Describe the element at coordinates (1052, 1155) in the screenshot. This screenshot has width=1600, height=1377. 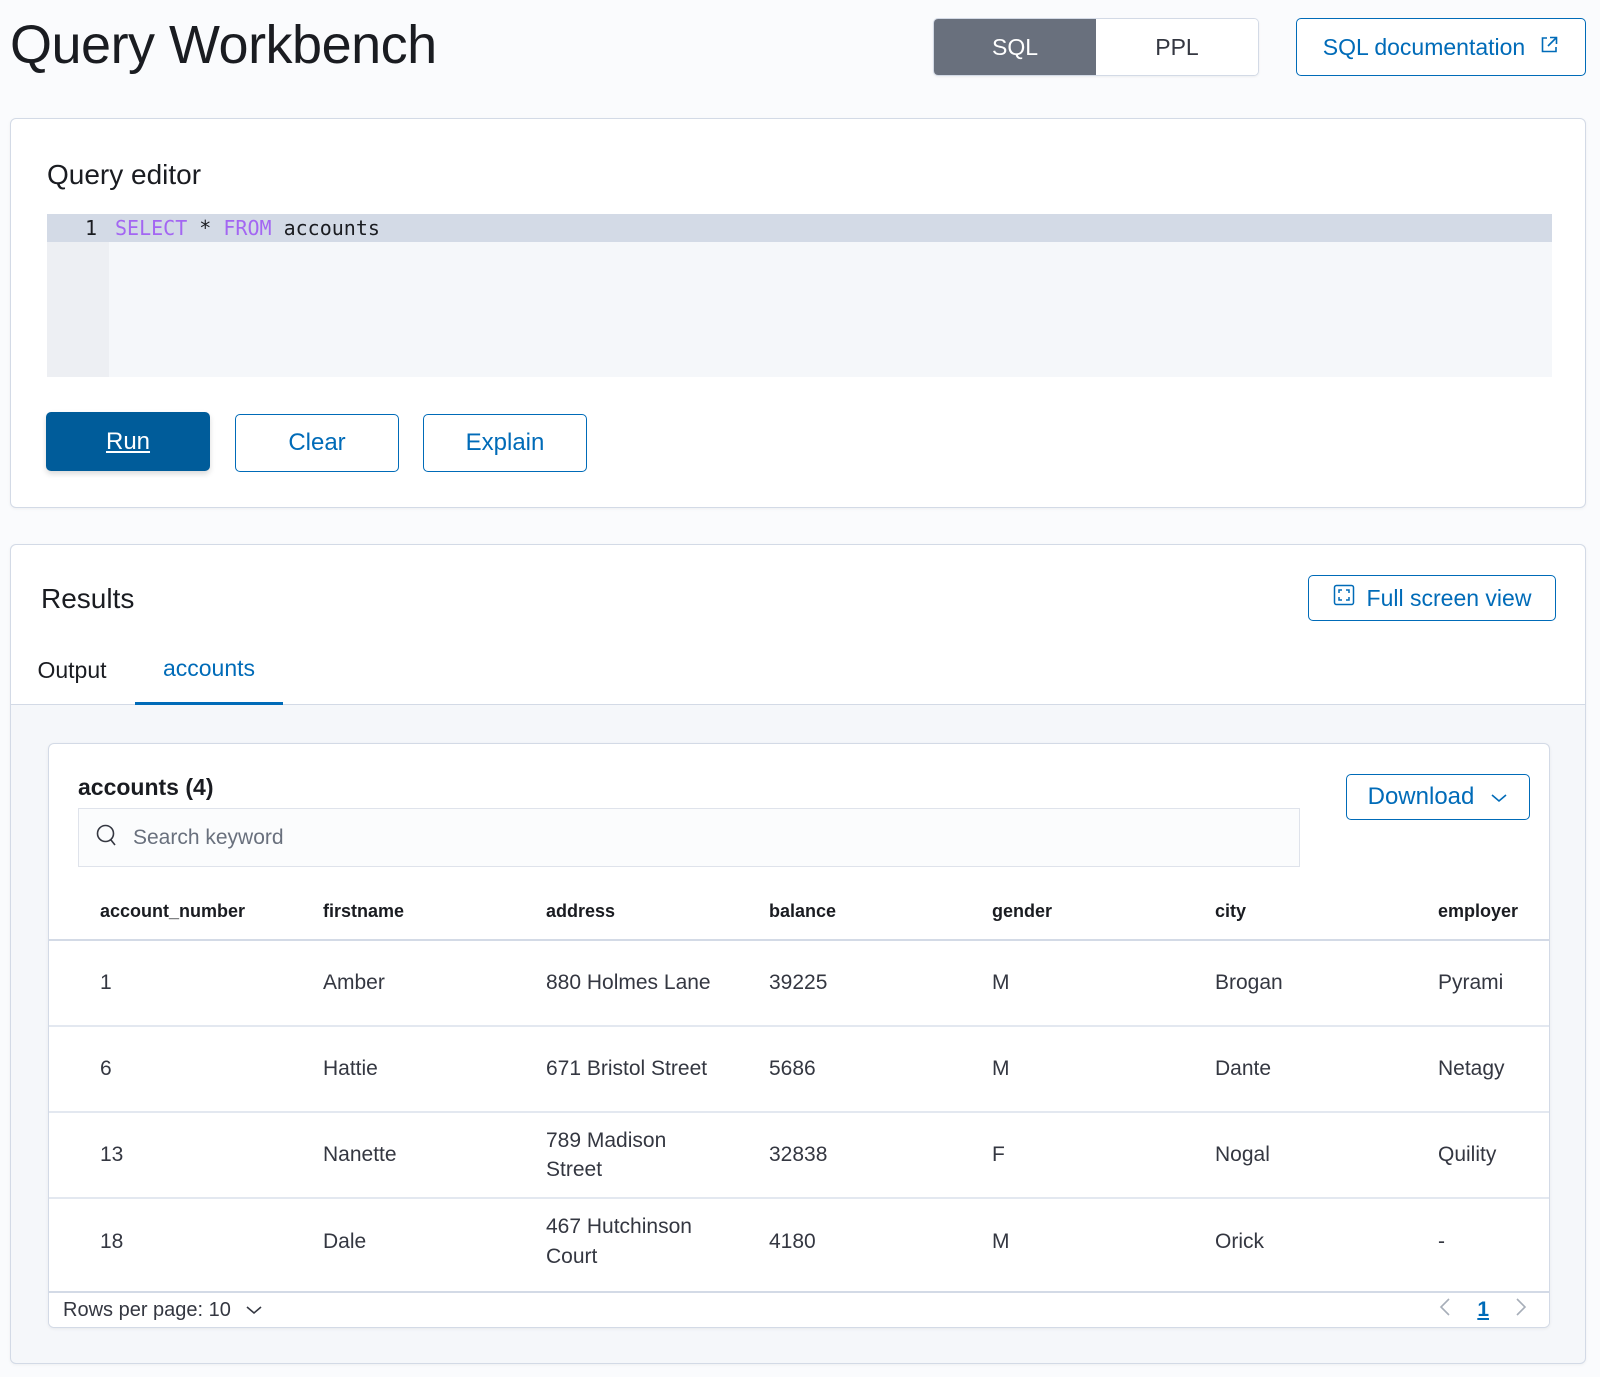
I see `cell-gender: F` at that location.